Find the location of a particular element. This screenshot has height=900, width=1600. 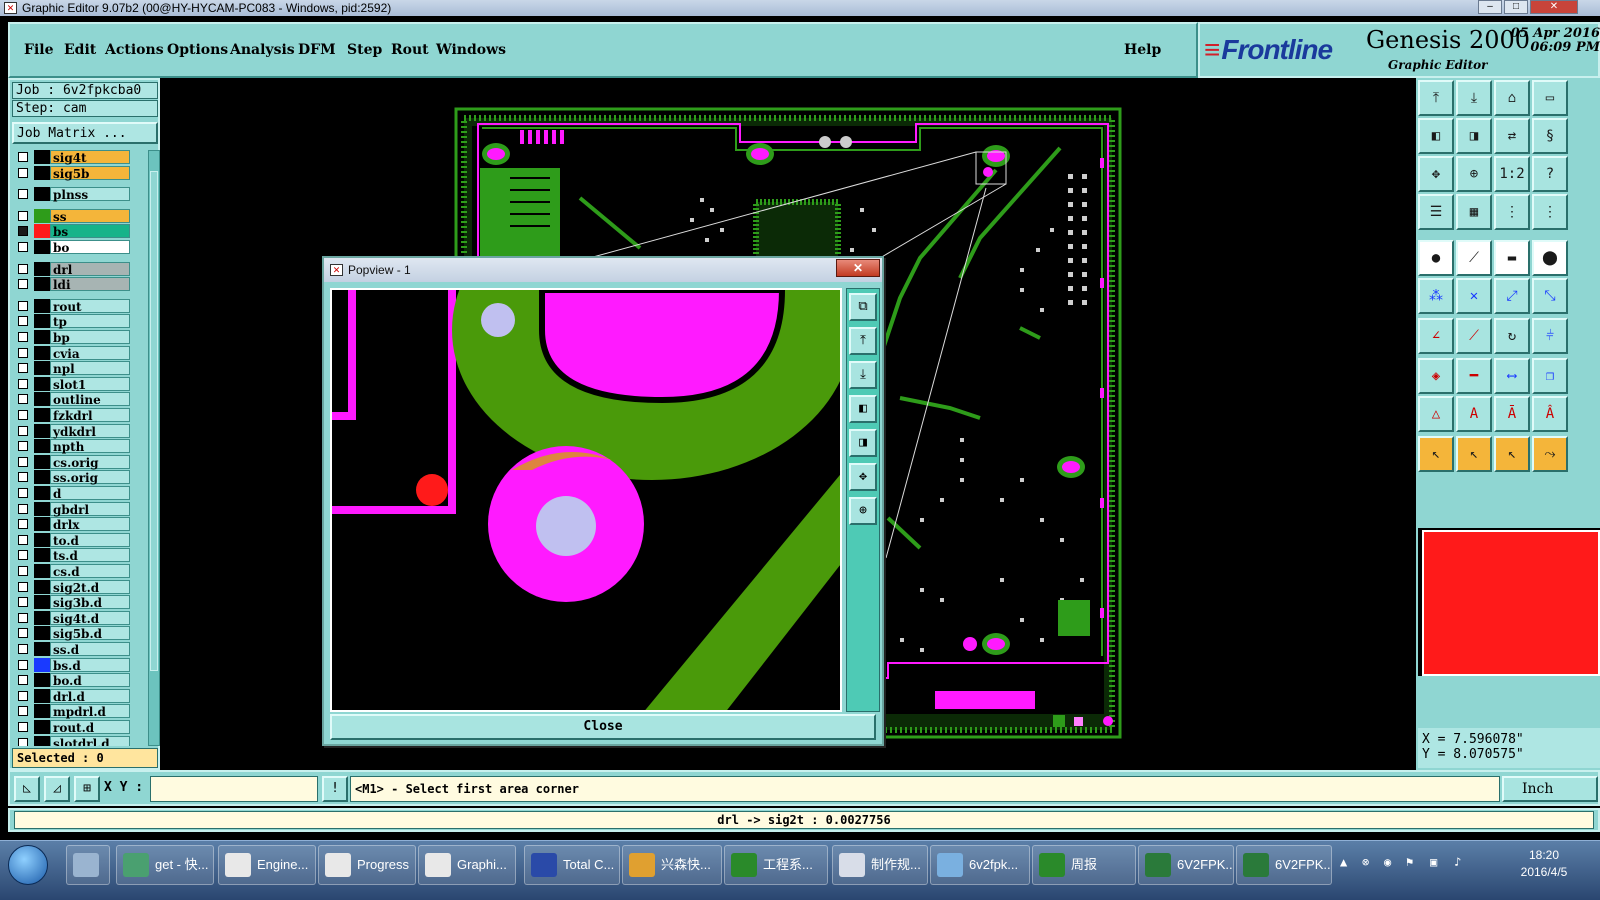

start-button-icon is located at coordinates (28, 865).